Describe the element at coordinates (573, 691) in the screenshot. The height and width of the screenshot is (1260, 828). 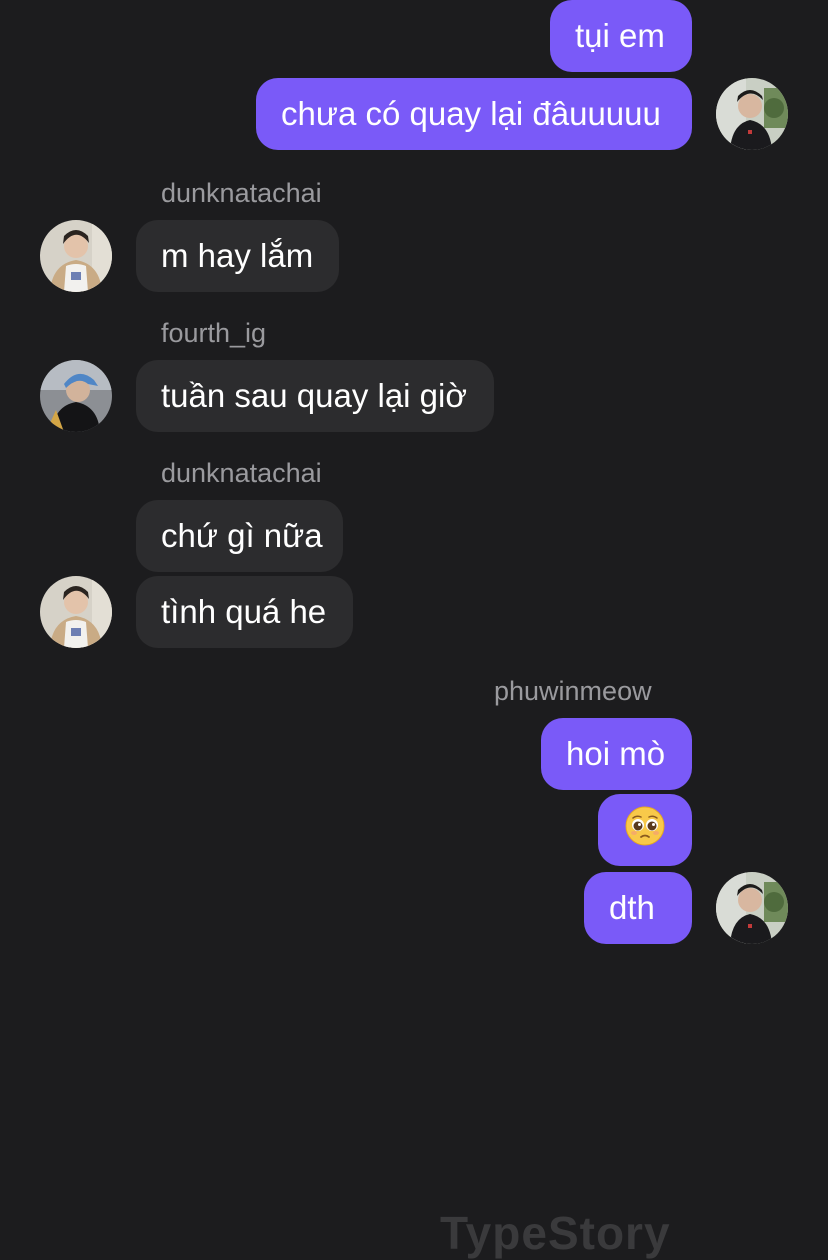
I see `sender-name: phuwinmeow` at that location.